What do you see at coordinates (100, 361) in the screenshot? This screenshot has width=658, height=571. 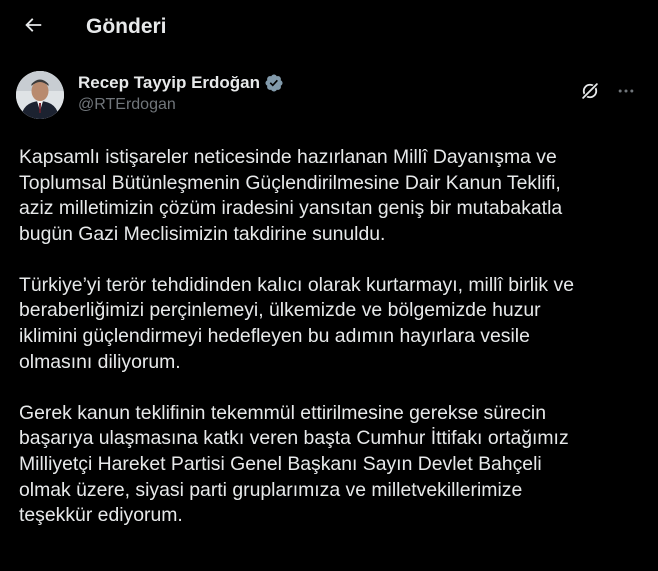 I see `text-line: olmasını diliyorum.` at bounding box center [100, 361].